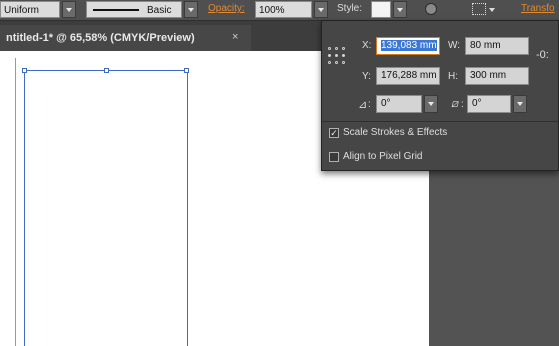 This screenshot has height=346, width=559. I want to click on brush-field: Basic, so click(134, 9).